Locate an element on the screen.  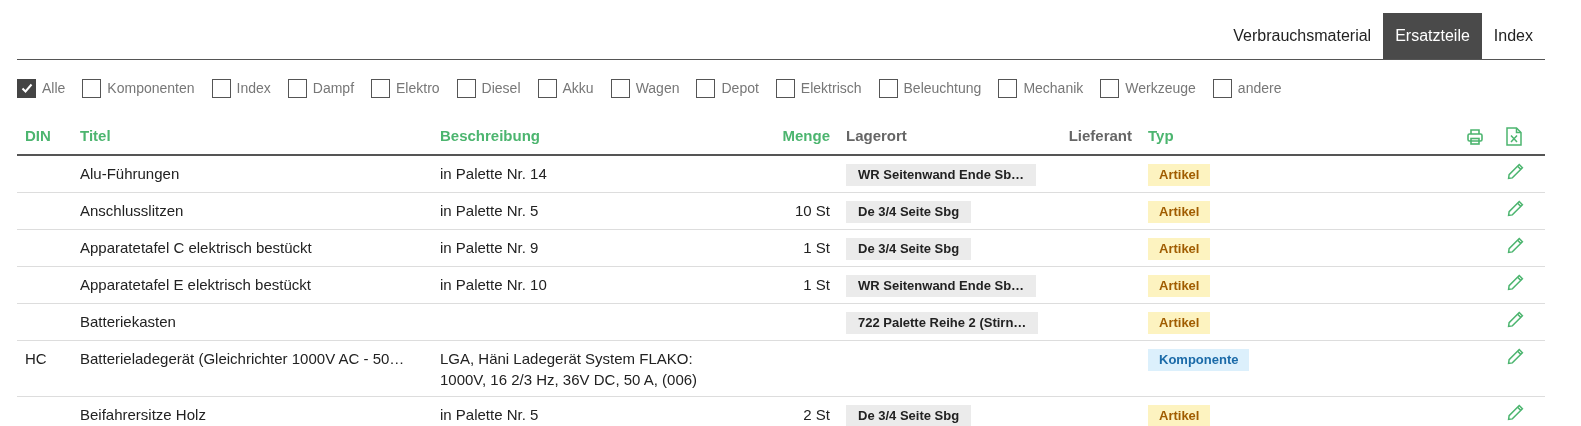
checkbox-label: Diesel is located at coordinates (501, 88).